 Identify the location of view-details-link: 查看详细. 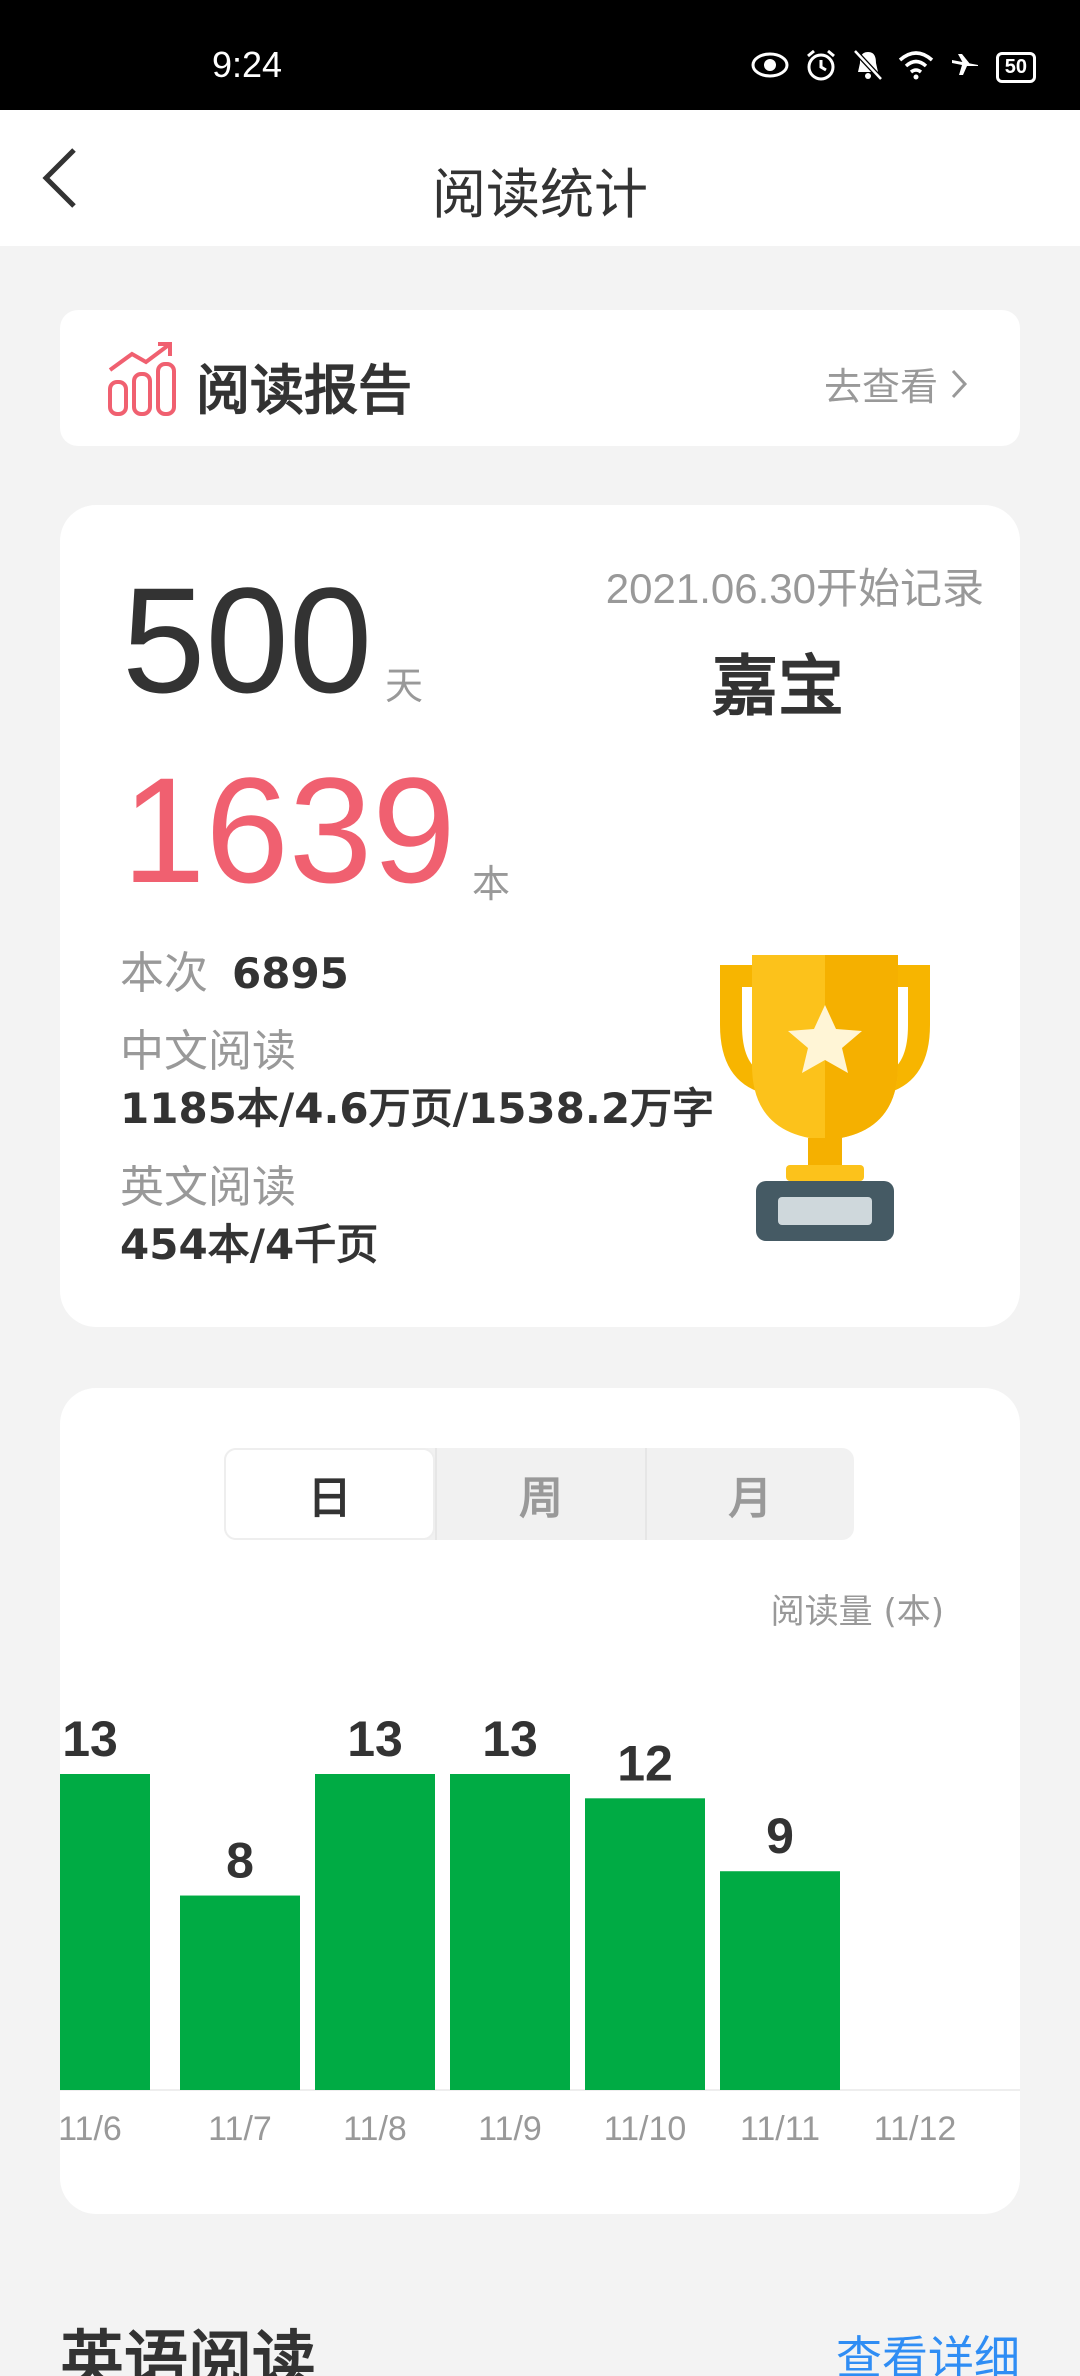
(928, 2349).